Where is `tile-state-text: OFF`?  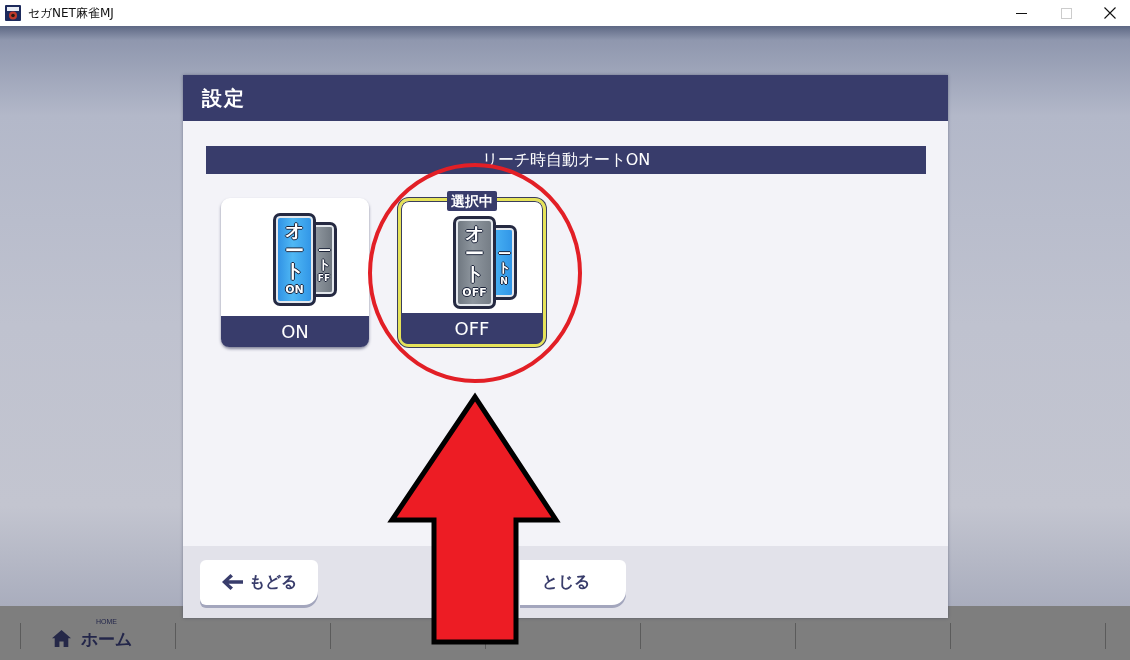 tile-state-text: OFF is located at coordinates (474, 292).